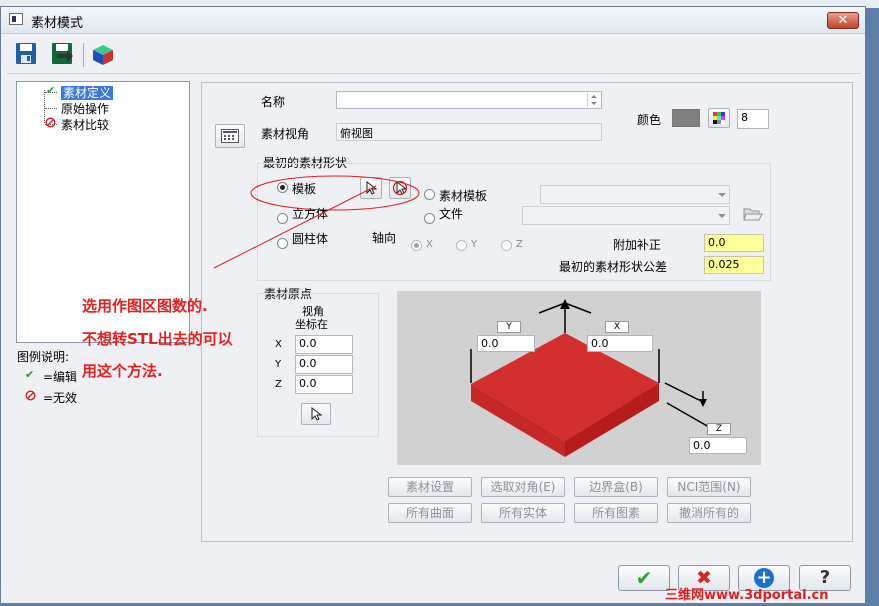  I want to click on watermark-text: 三维网www.3dportal.cn, so click(747, 595).